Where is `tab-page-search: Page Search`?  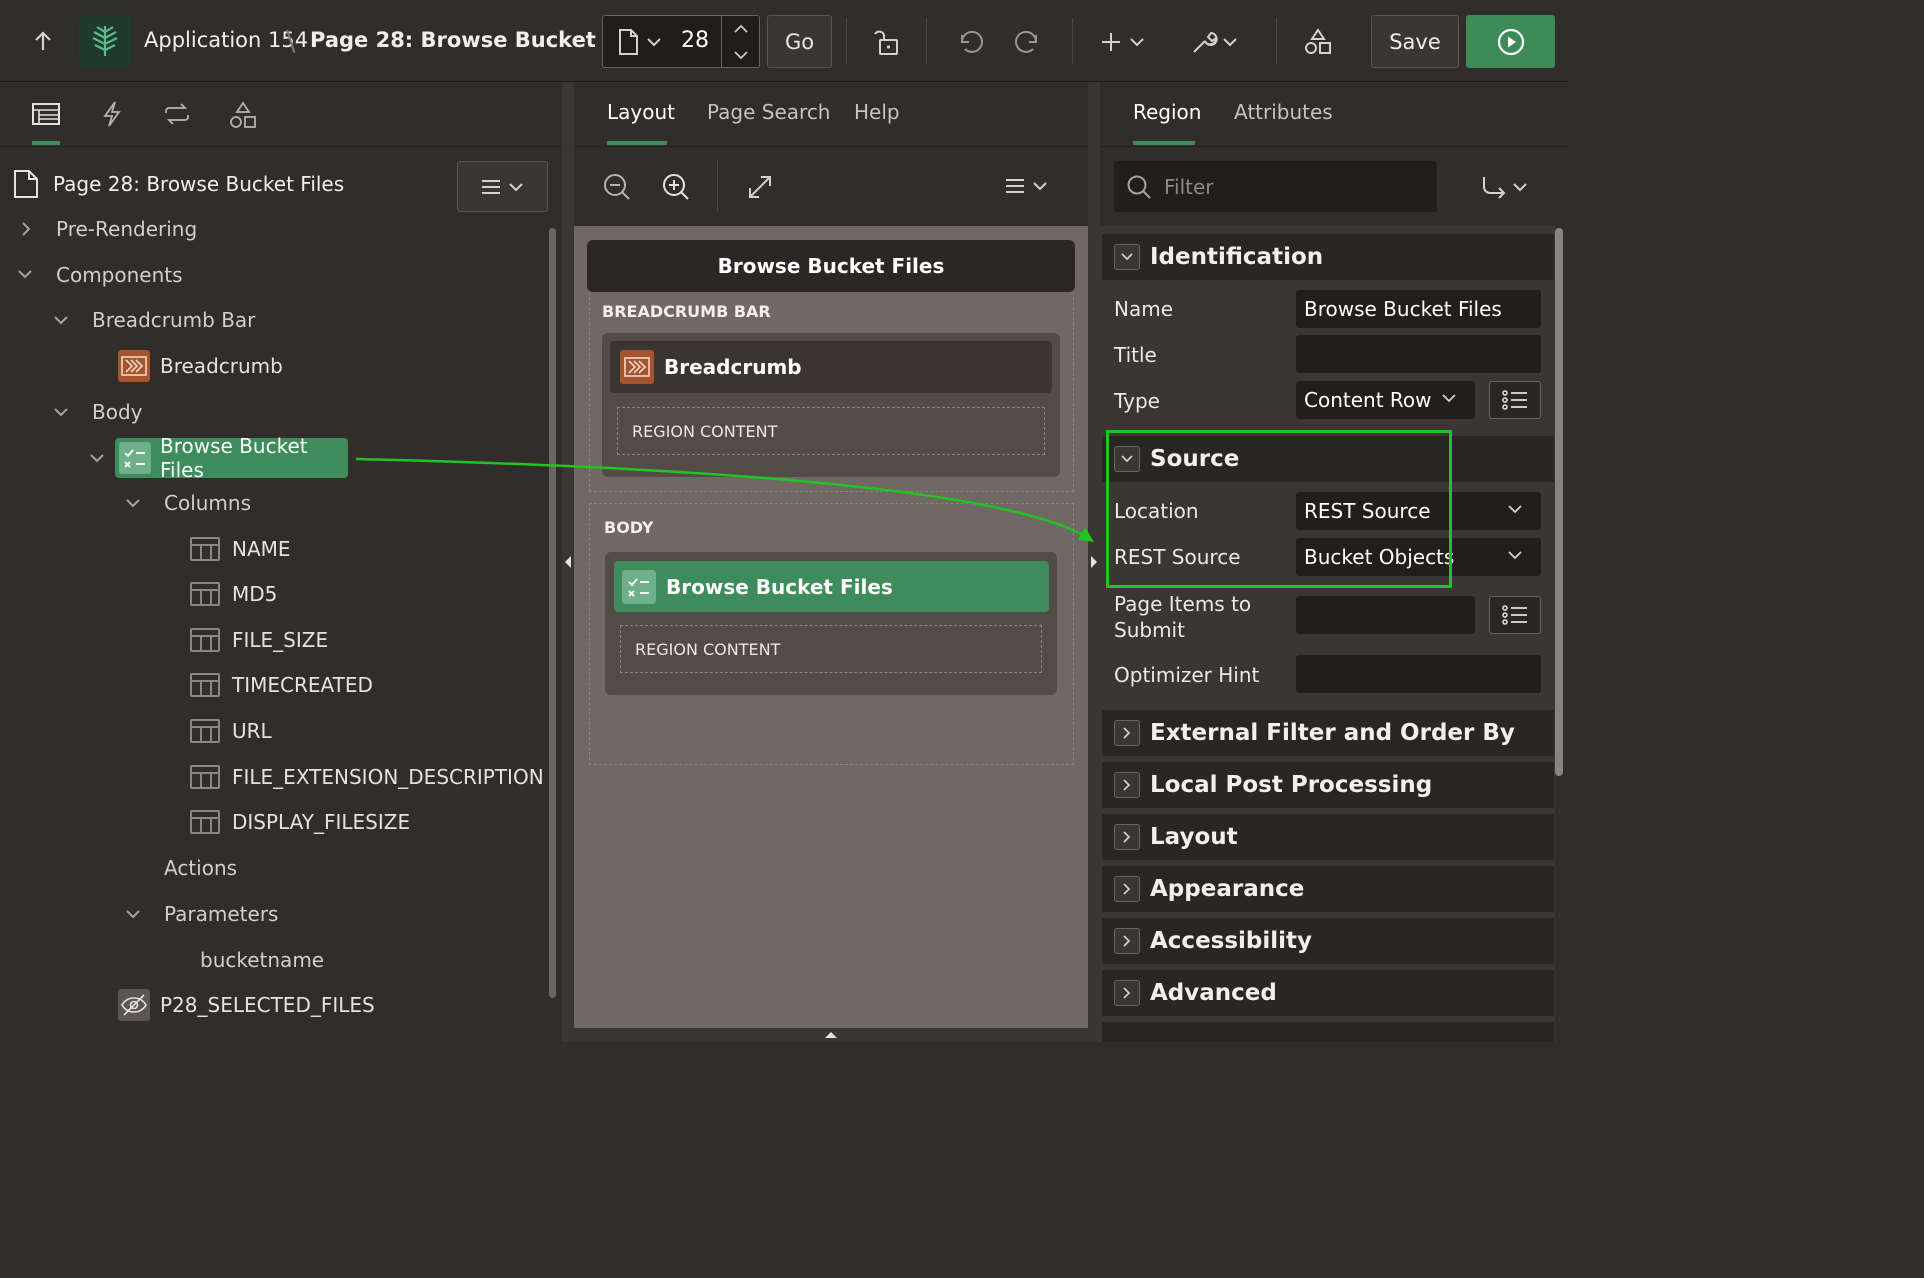
tab-page-search: Page Search is located at coordinates (769, 112).